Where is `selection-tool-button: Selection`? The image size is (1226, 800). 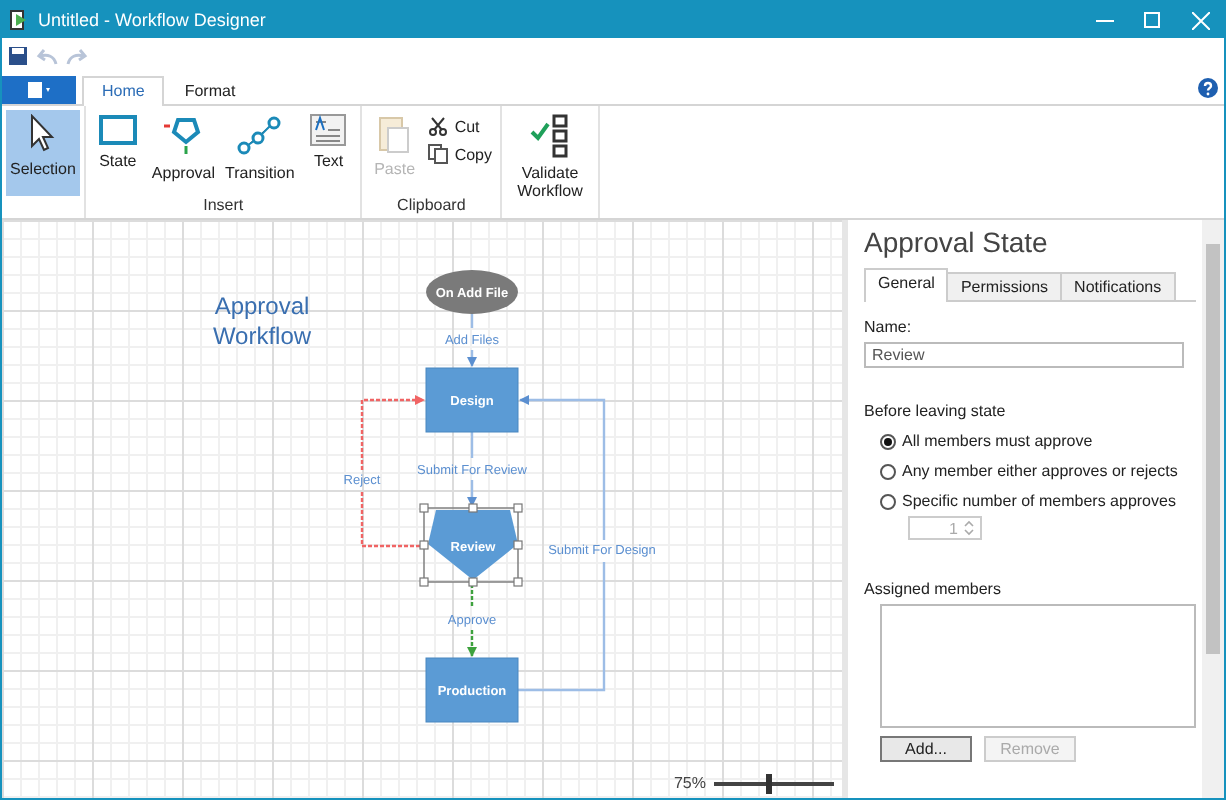
selection-tool-button: Selection is located at coordinates (43, 153).